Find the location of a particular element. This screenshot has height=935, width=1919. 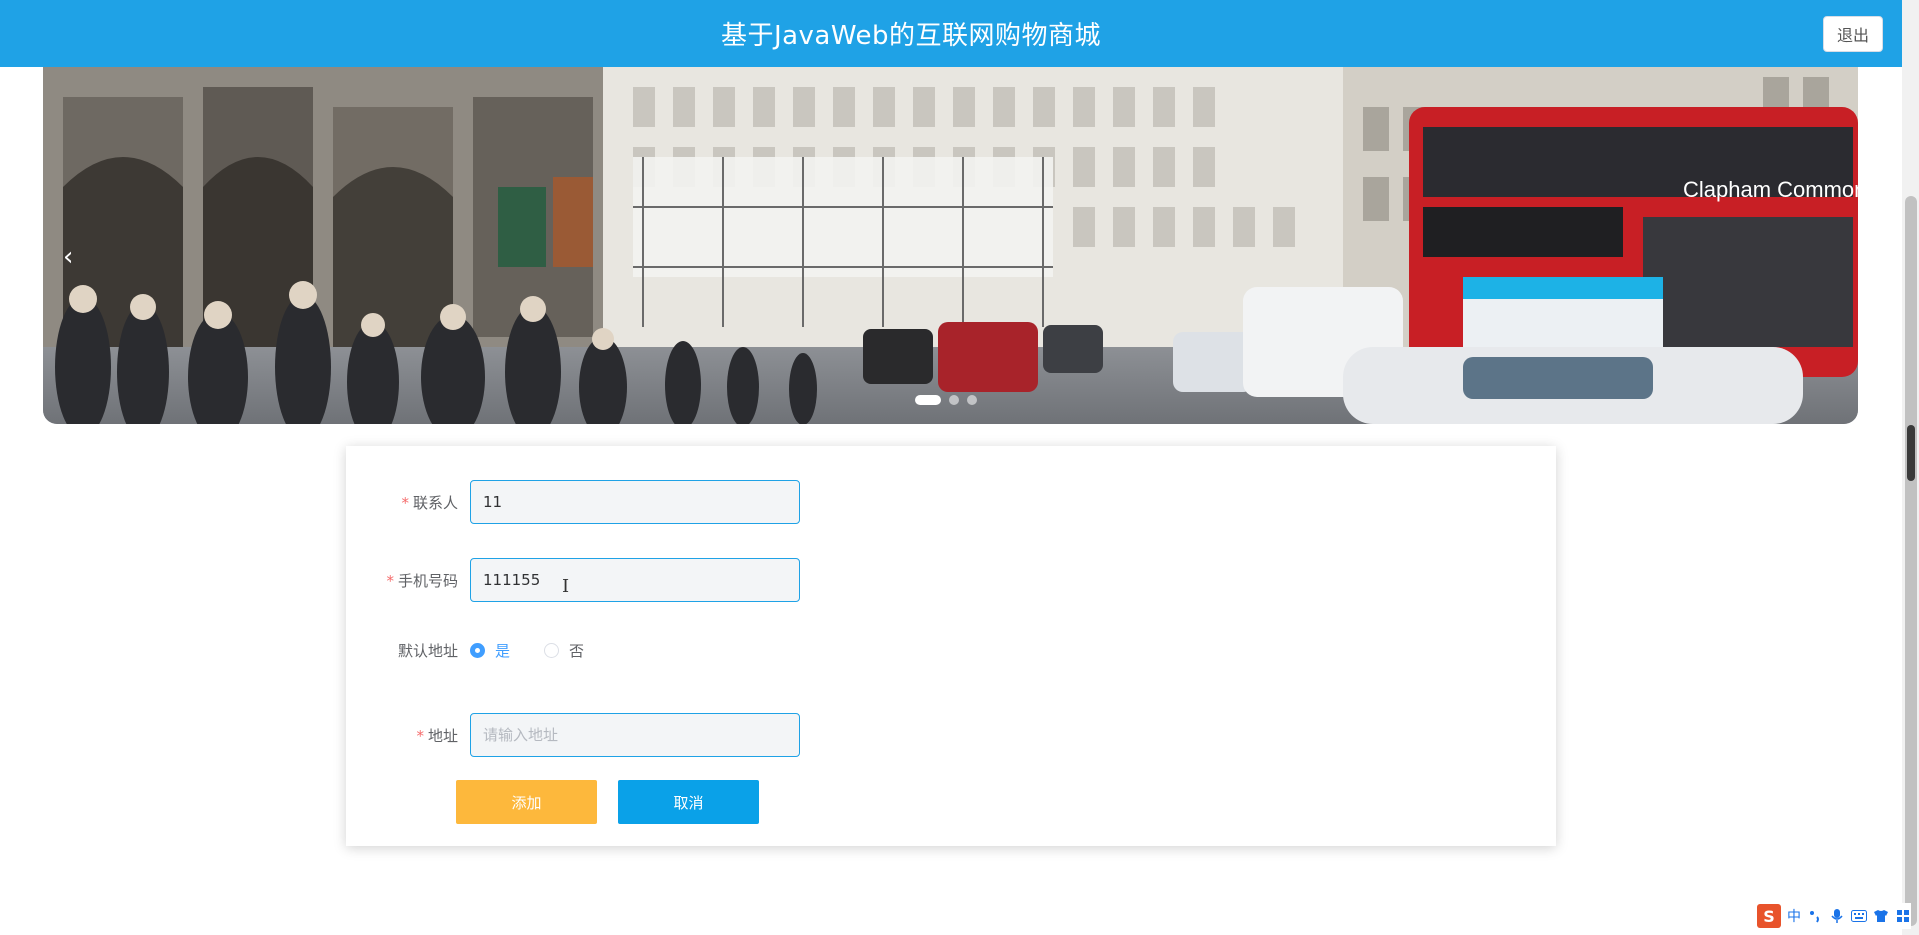

punctuation-icon is located at coordinates (1815, 916).